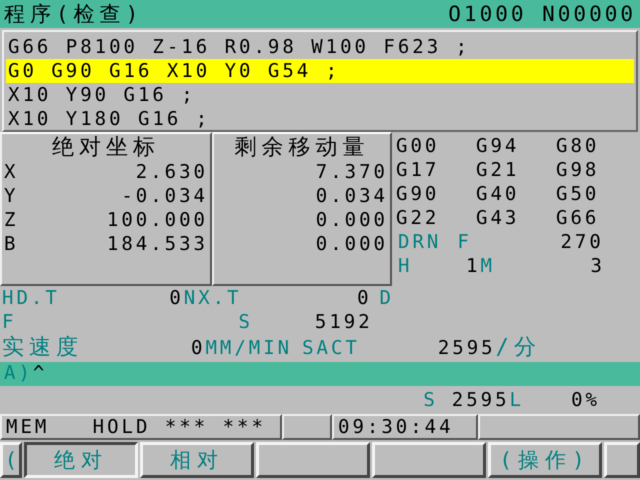 Image resolution: width=640 pixels, height=480 pixels. Describe the element at coordinates (578, 218) in the screenshot. I see `modal-code: G66` at that location.